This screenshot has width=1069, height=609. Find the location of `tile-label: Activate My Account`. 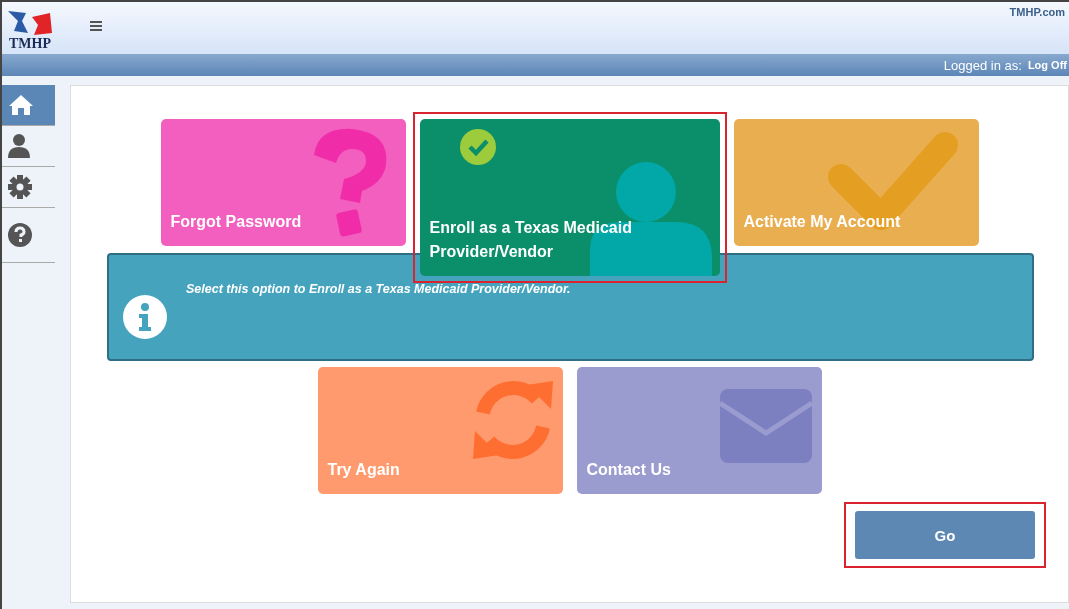

tile-label: Activate My Account is located at coordinates (822, 222).